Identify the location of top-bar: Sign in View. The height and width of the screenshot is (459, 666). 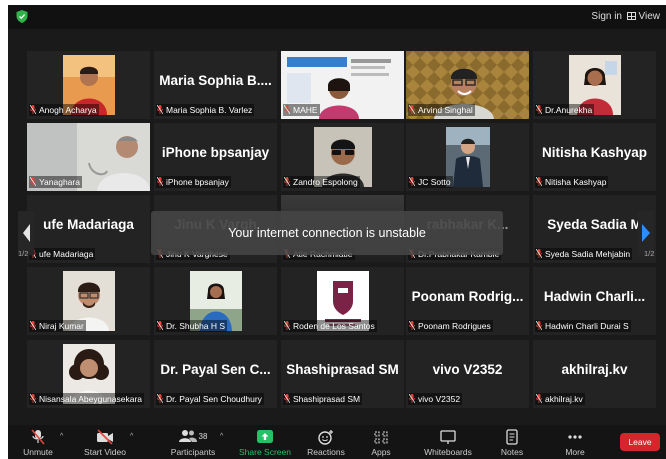
(337, 17).